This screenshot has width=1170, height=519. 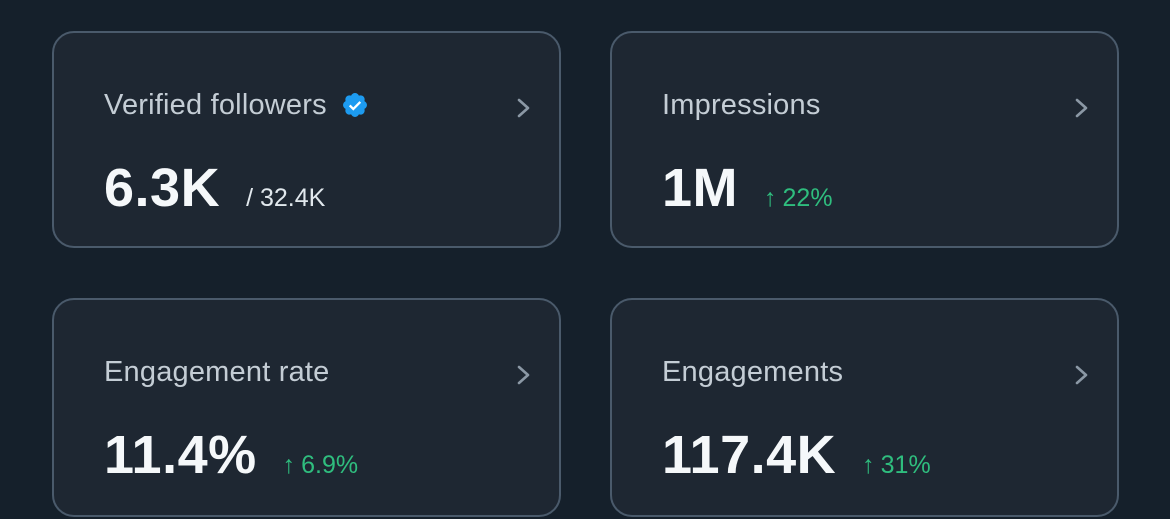 I want to click on card-value: 1M, so click(x=700, y=188).